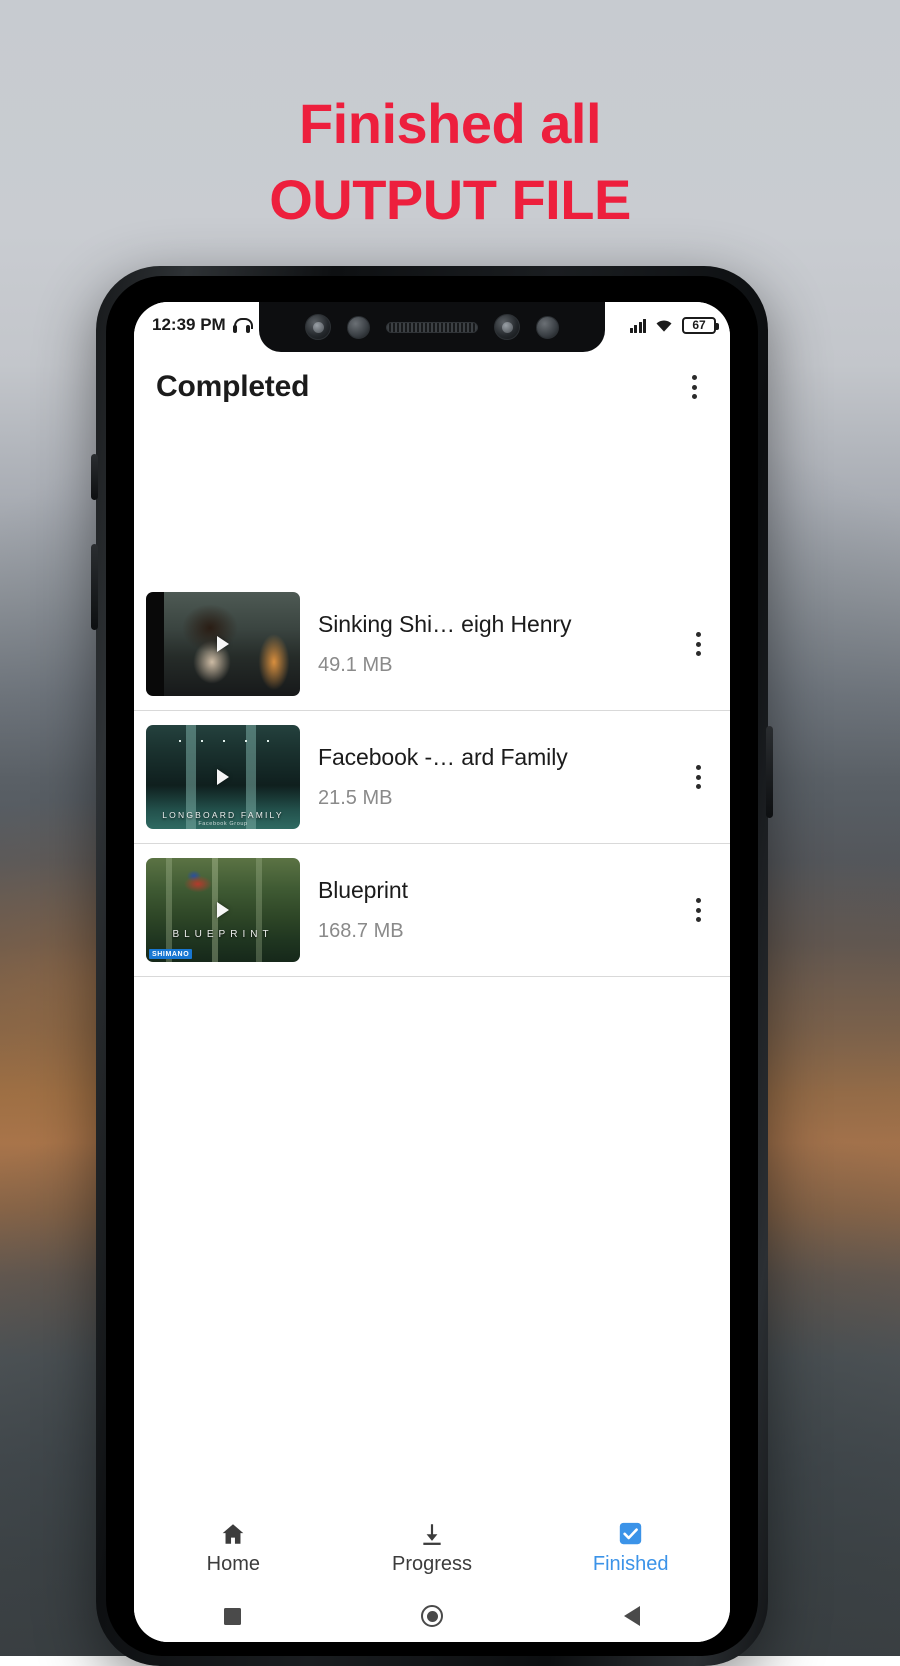  I want to click on nav-tab-home-label: Home, so click(233, 1564).